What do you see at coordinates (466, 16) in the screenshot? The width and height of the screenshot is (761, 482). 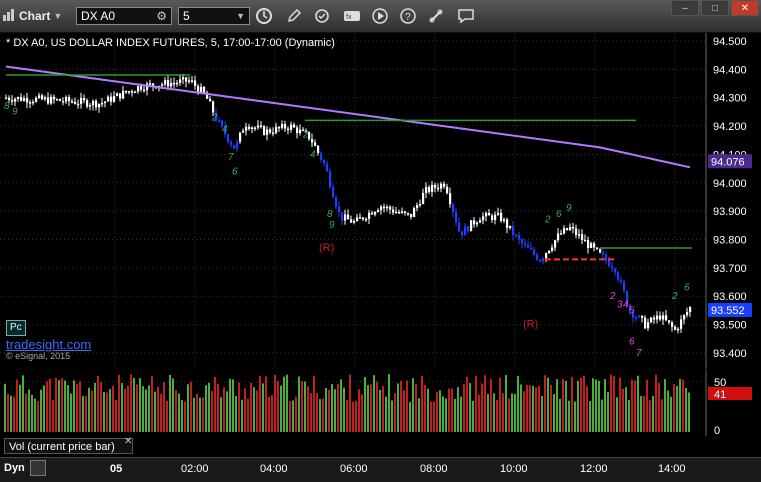 I see `comment-icon` at bounding box center [466, 16].